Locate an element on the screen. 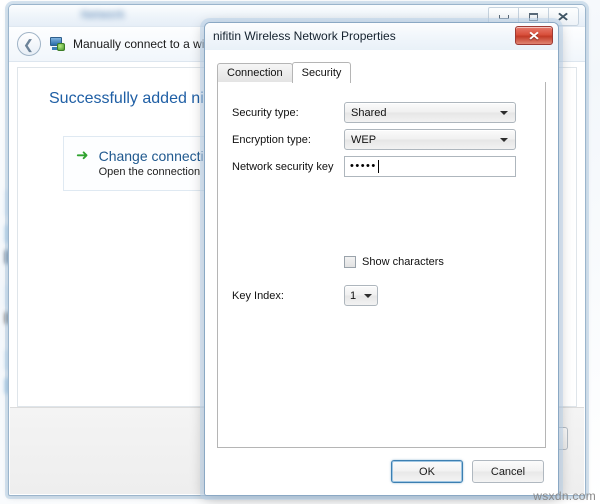 This screenshot has width=600, height=504. dialog-close-button: ✕ is located at coordinates (534, 35).